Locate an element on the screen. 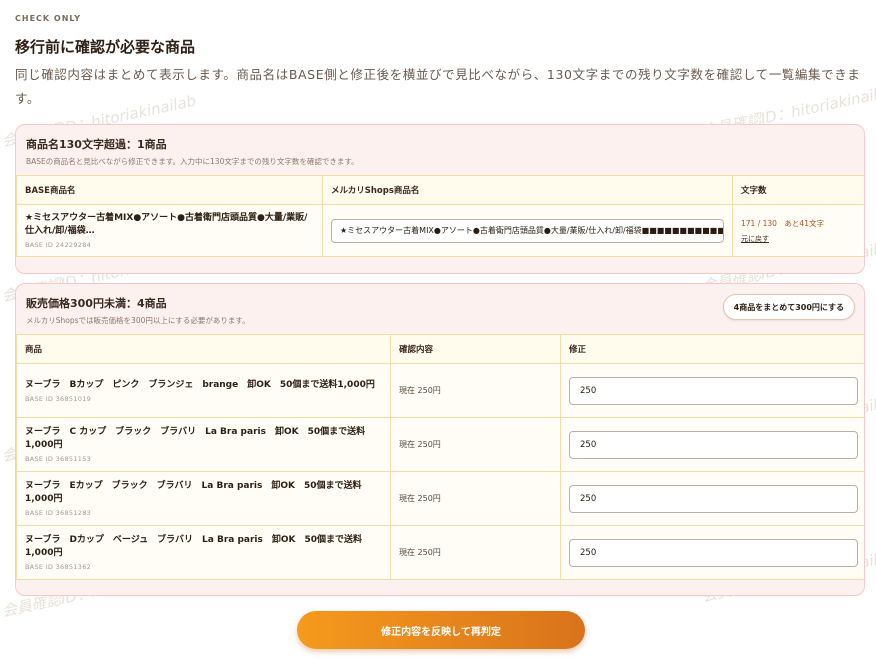 The height and width of the screenshot is (659, 876). bulk-set-300-button: 4商品をまとめて300円にする is located at coordinates (788, 307).